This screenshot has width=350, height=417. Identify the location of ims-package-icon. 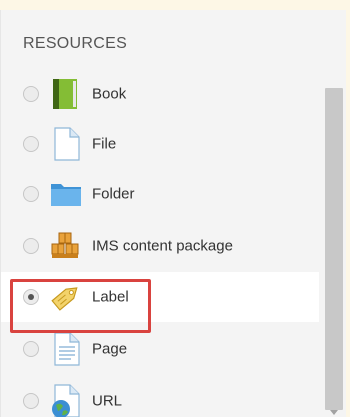
(66, 246).